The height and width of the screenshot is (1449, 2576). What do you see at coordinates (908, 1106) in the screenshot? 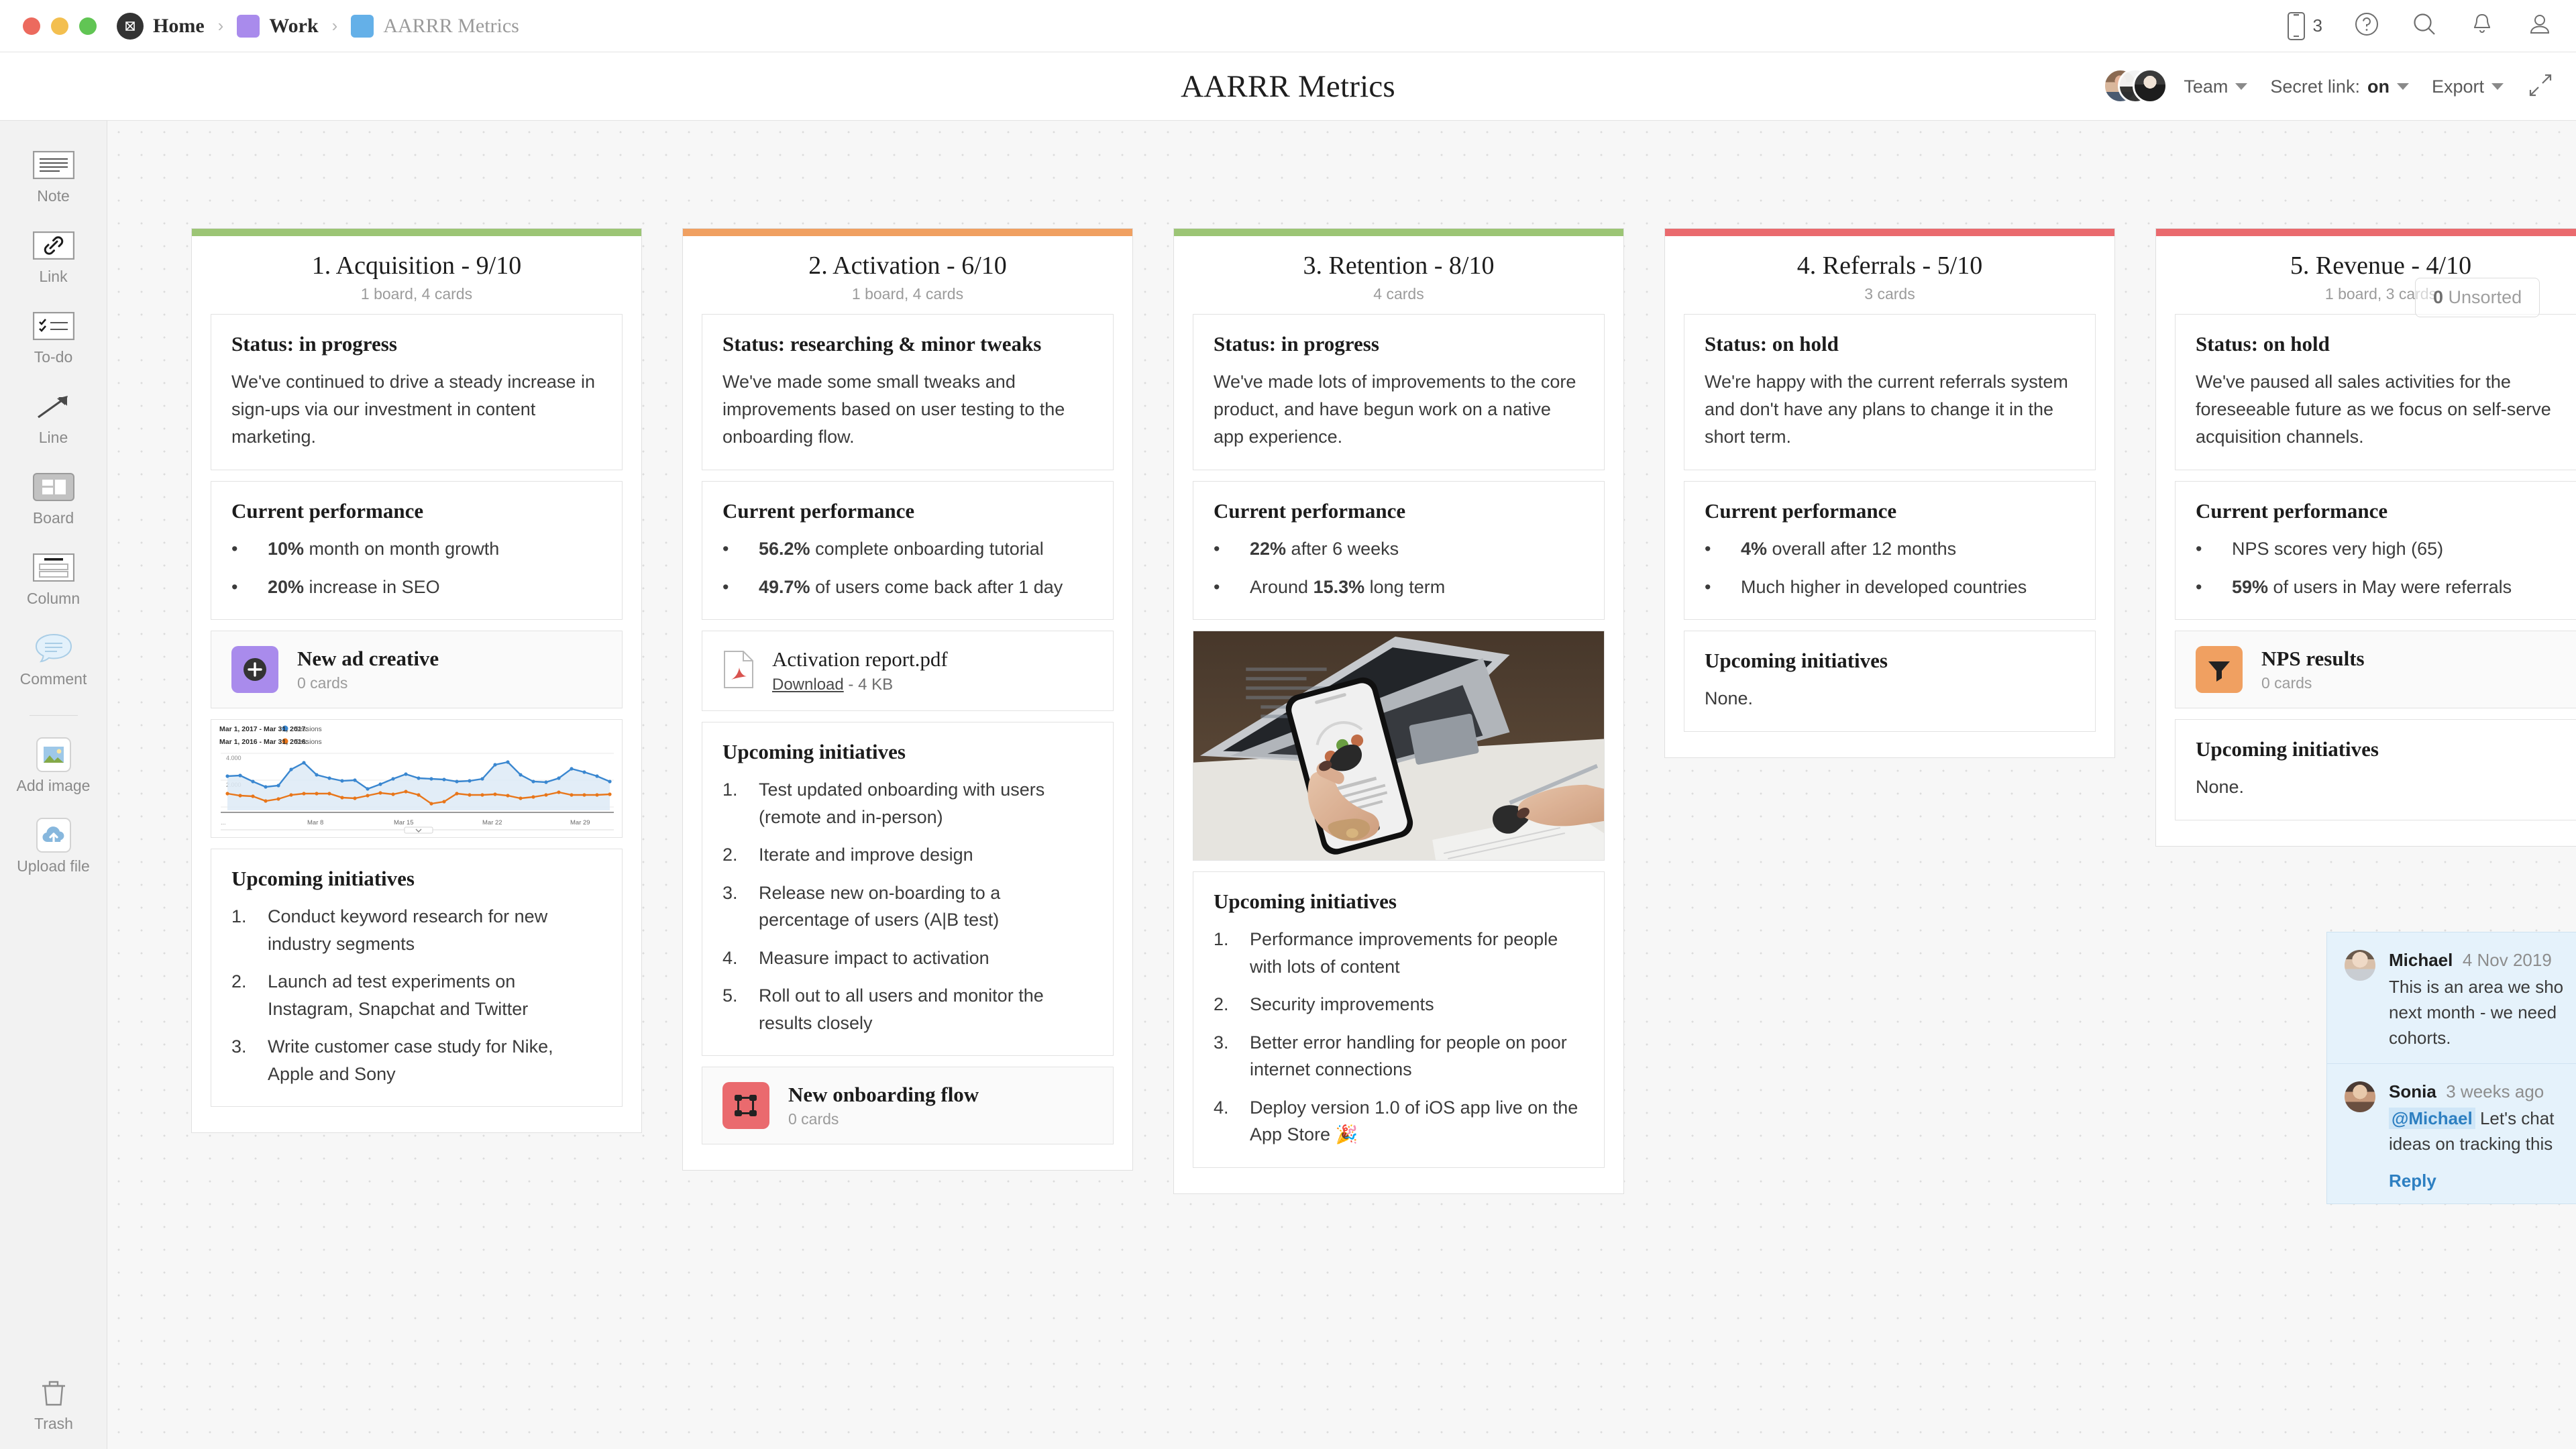
I see `board-link-card: New onboarding flow 0 cards` at bounding box center [908, 1106].